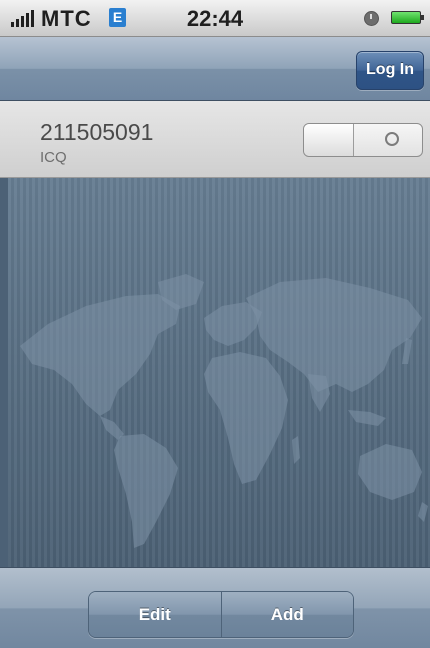 This screenshot has height=648, width=430. I want to click on battery-icon, so click(407, 17).